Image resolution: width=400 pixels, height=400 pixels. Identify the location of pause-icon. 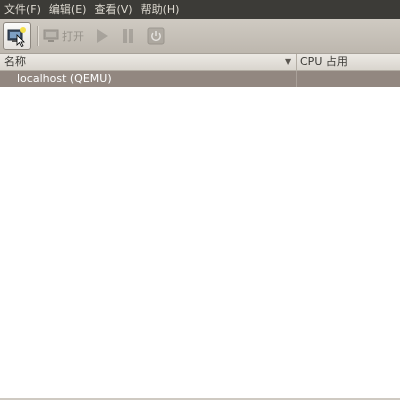
(128, 36).